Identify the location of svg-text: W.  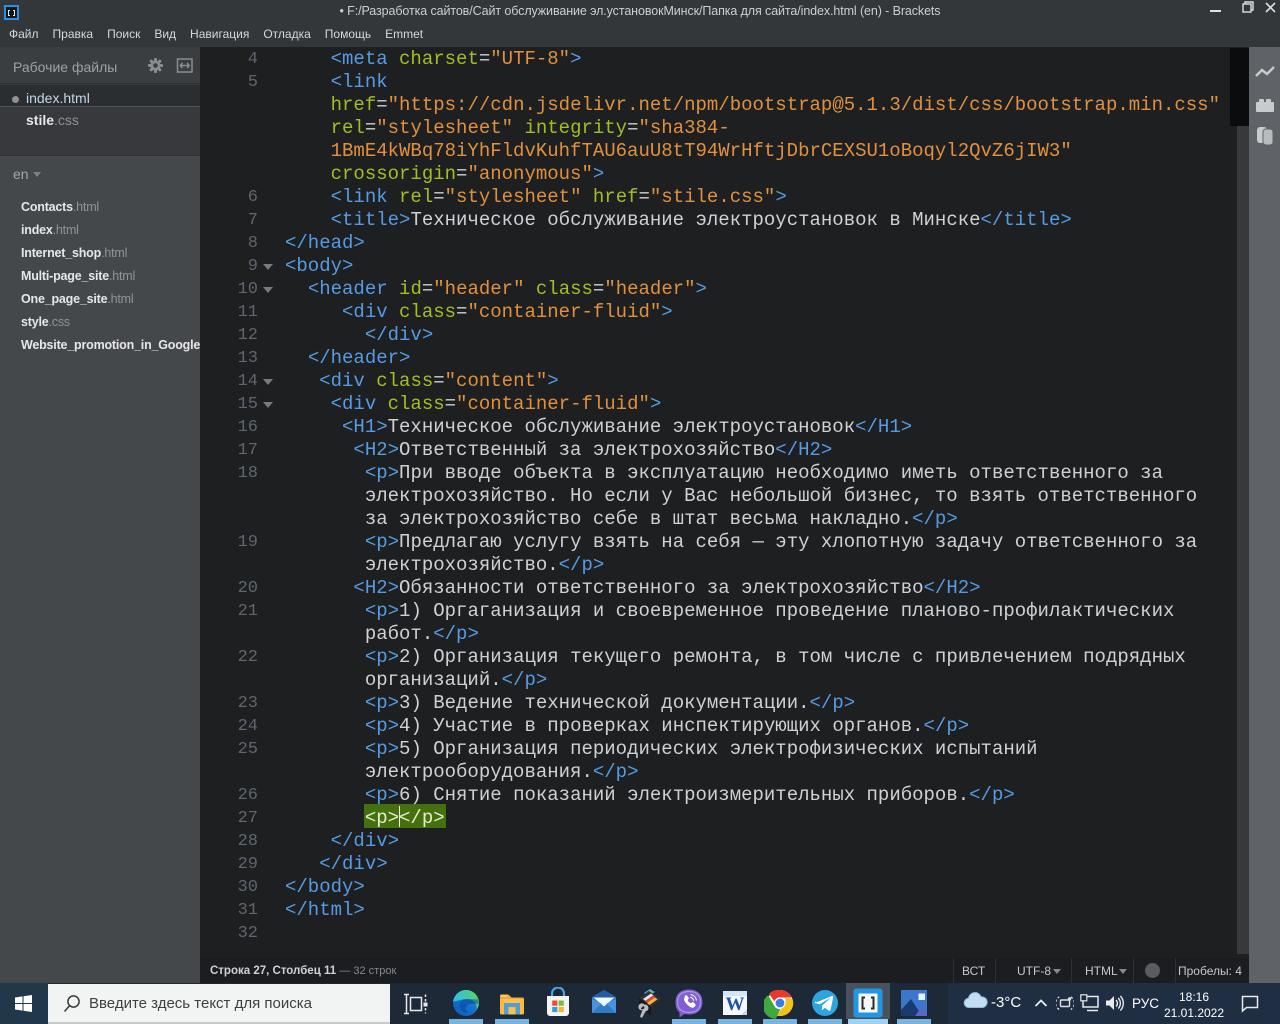
(735, 1004).